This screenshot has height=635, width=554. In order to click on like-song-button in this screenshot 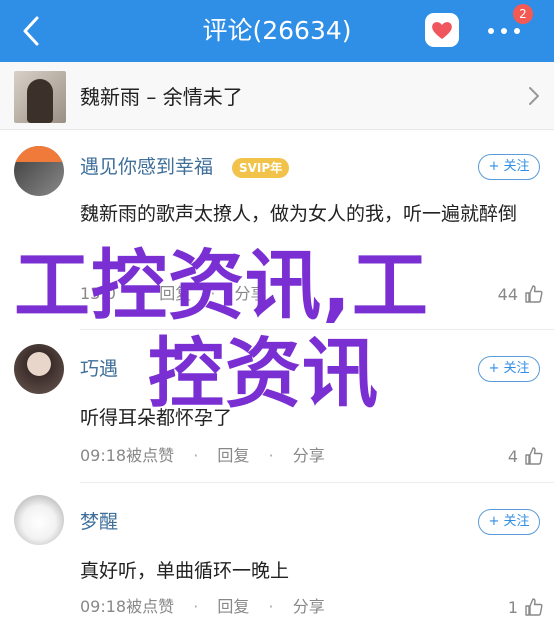, I will do `click(442, 30)`.